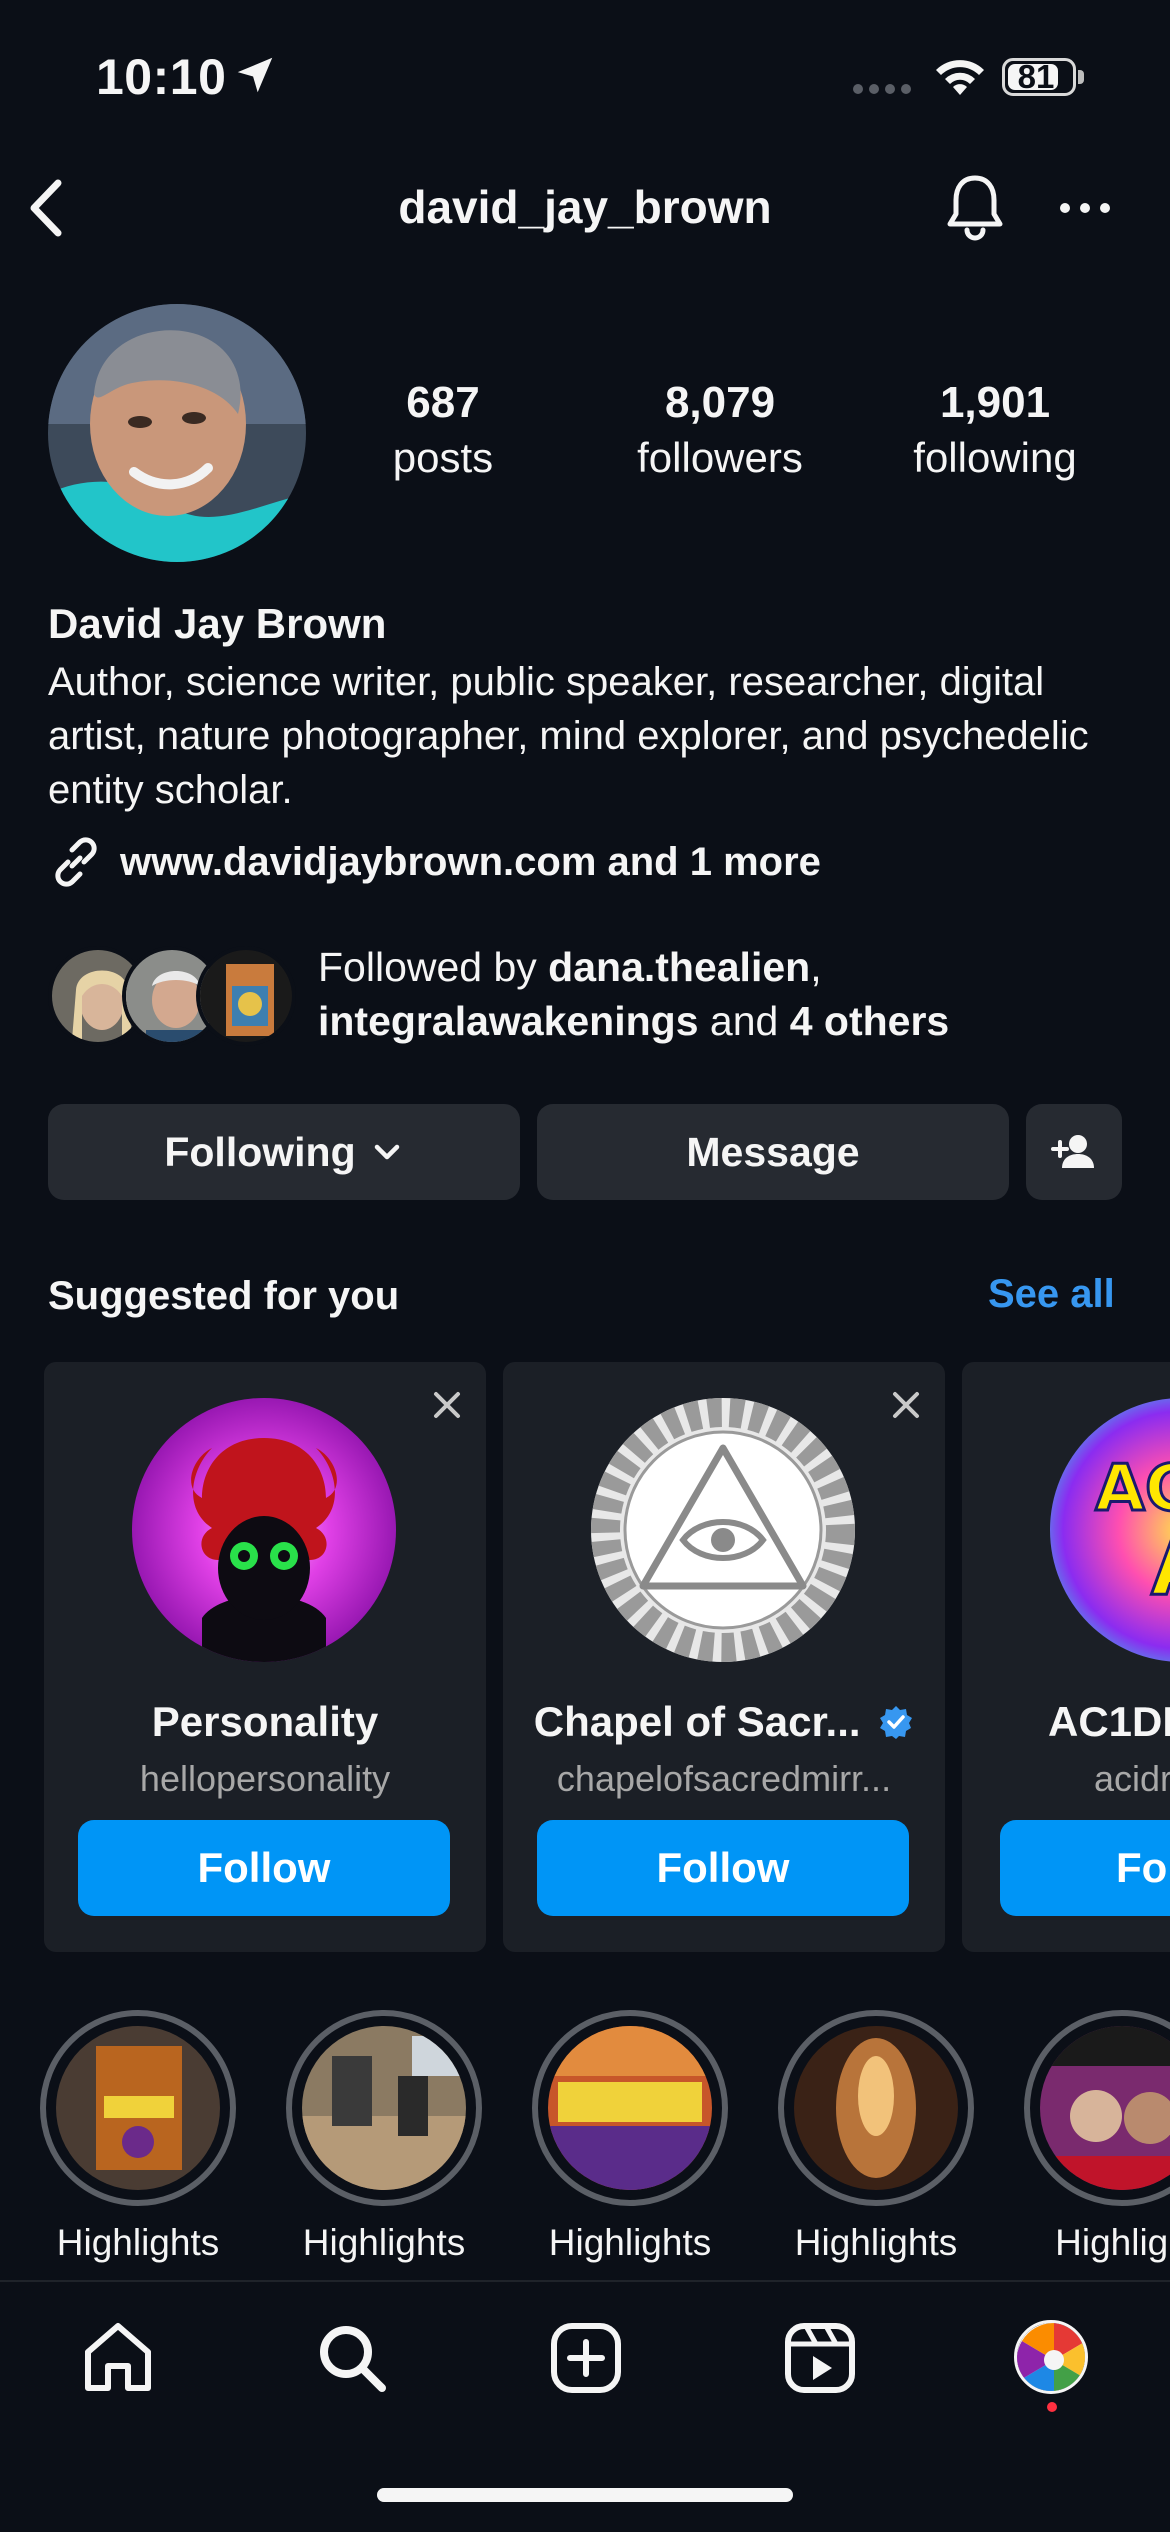  I want to click on mutual-user-1: dana.thealien, so click(679, 967).